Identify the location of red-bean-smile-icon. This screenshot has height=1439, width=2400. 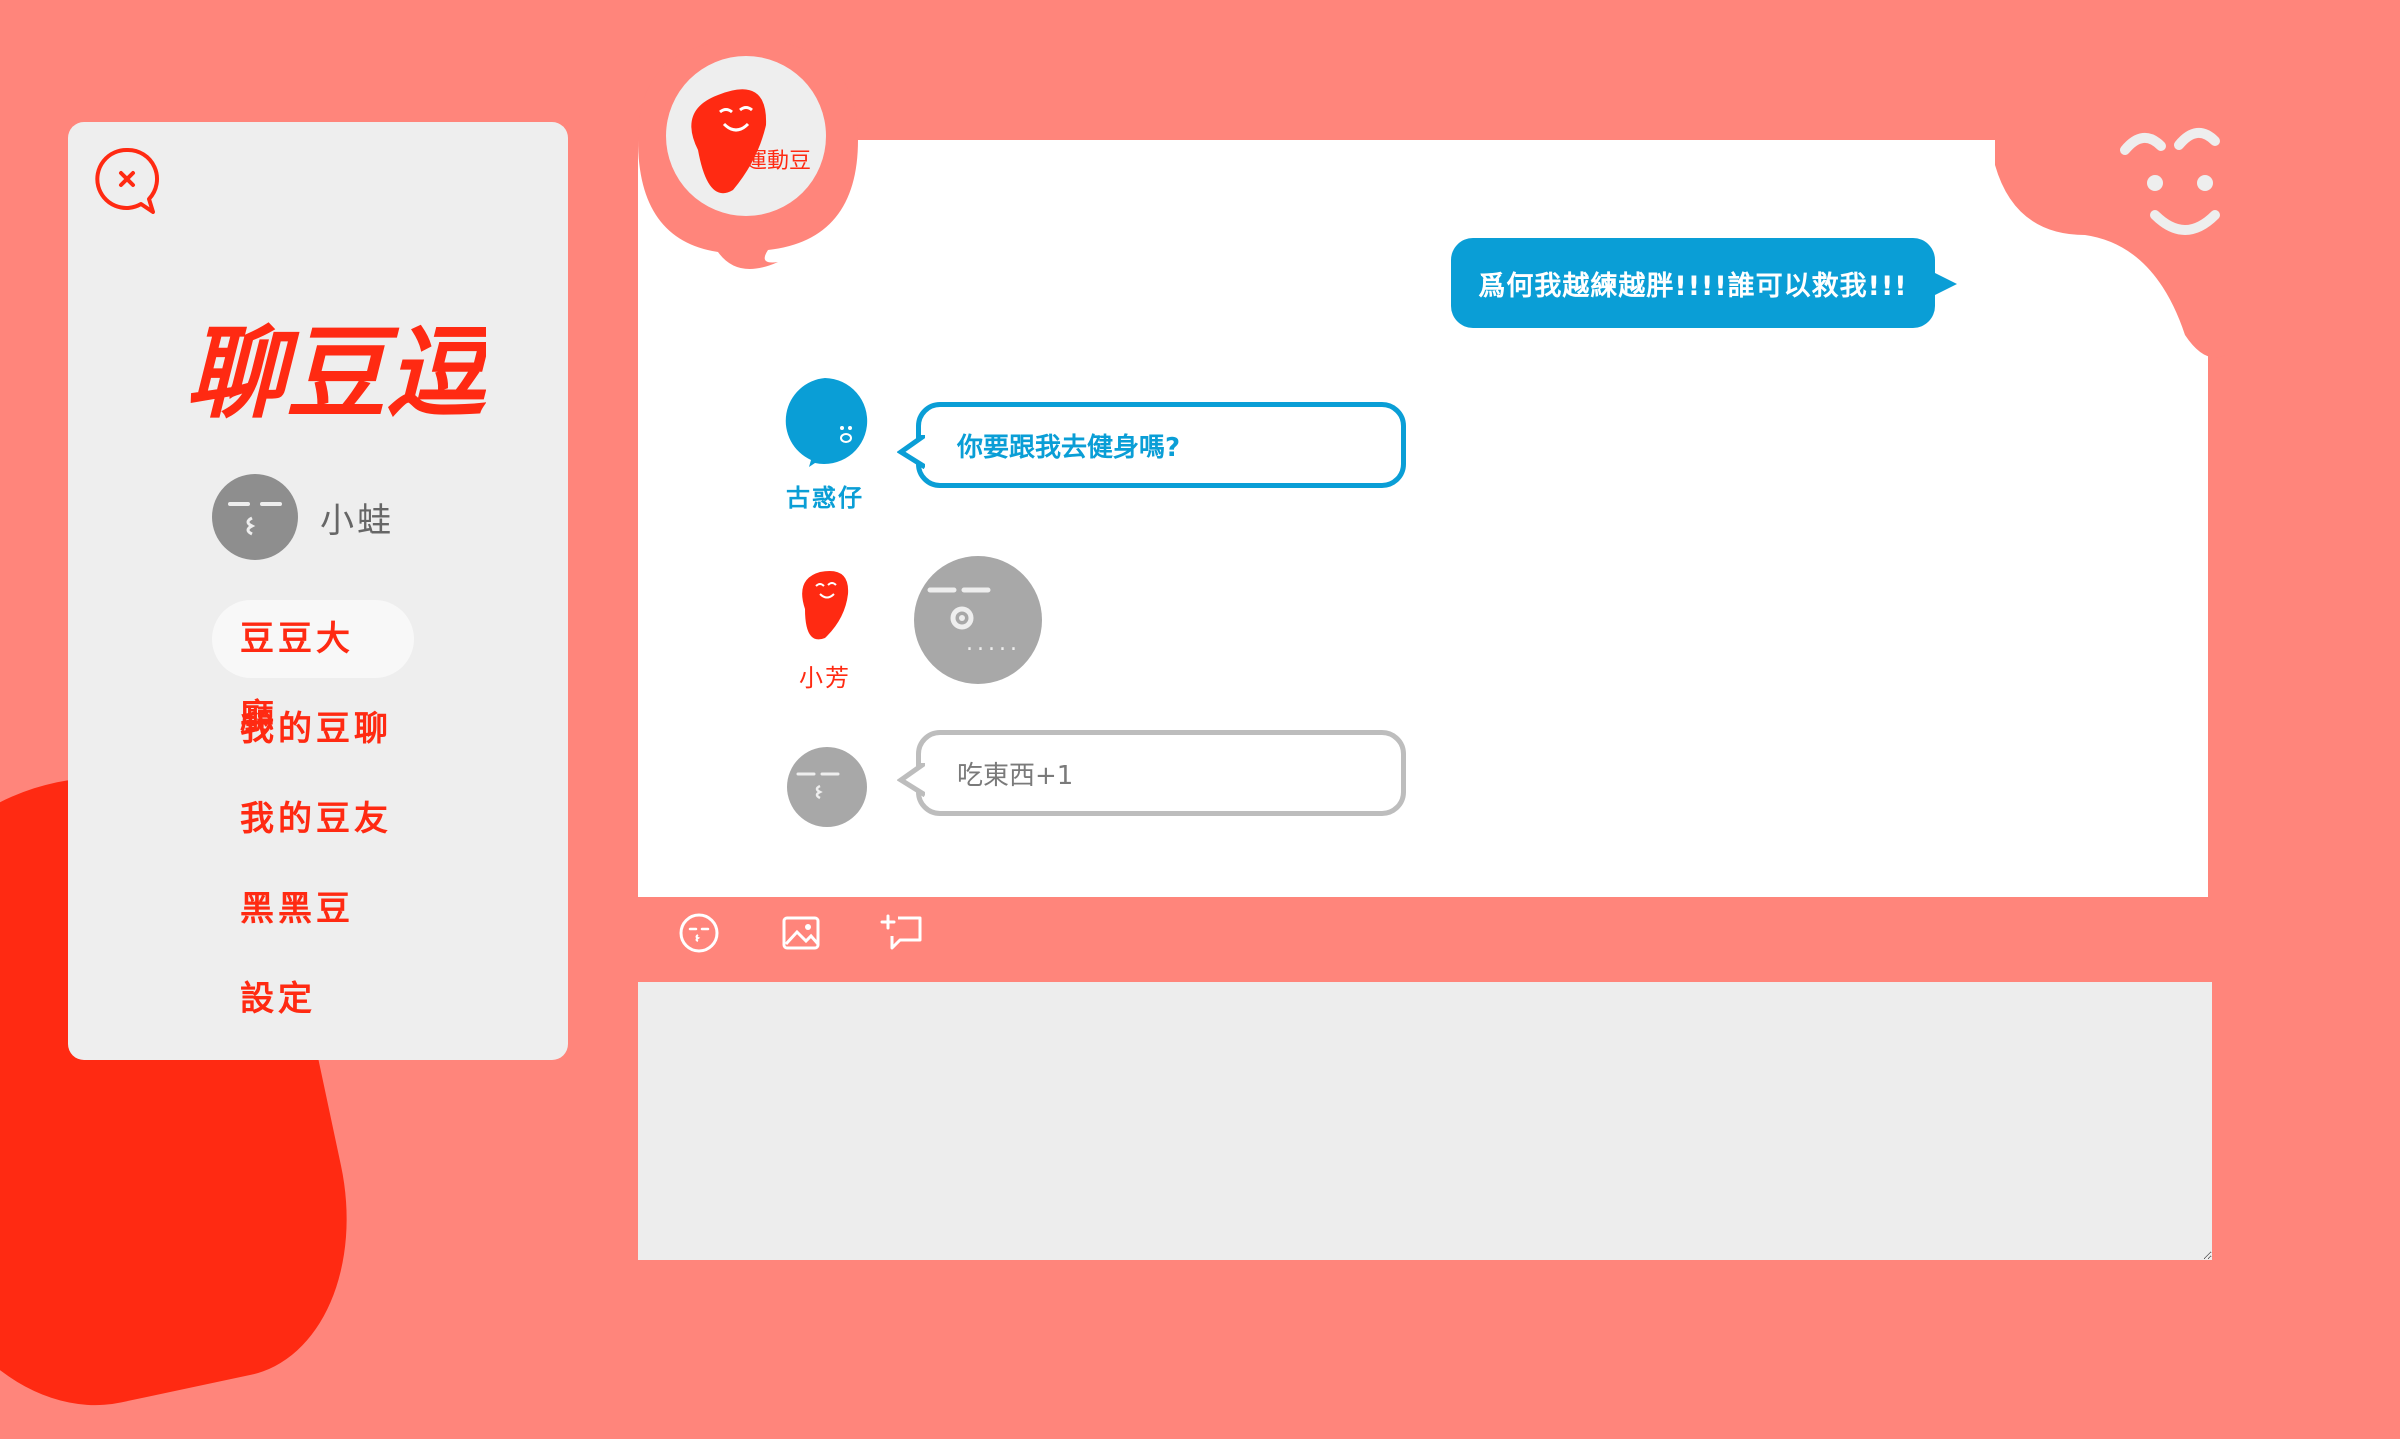
(825, 605).